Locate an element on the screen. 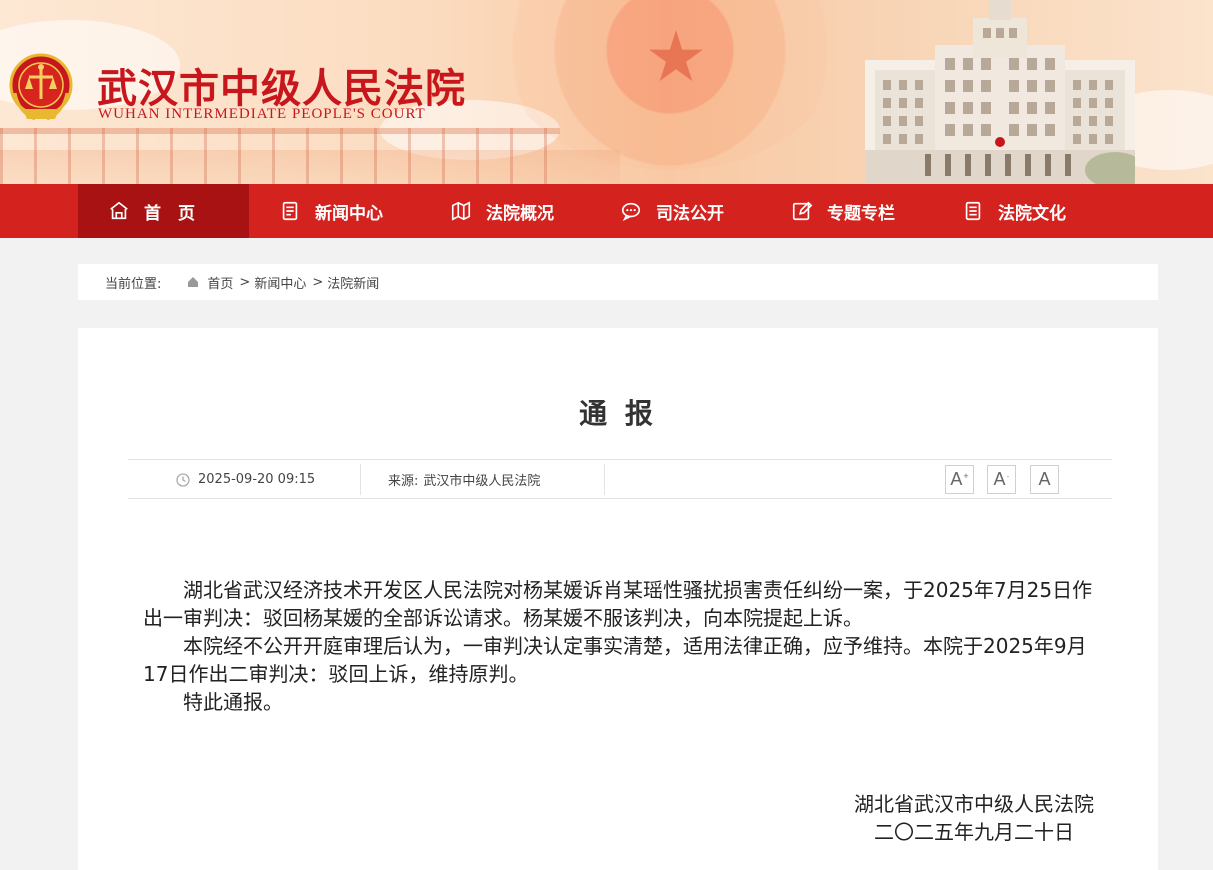 The height and width of the screenshot is (870, 1213). court-emblem-icon is located at coordinates (41, 87).